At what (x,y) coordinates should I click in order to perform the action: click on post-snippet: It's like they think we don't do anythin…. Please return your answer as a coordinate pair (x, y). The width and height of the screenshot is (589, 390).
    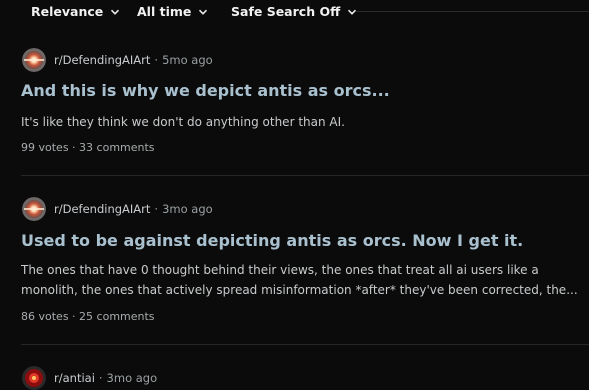
    Looking at the image, I should click on (304, 122).